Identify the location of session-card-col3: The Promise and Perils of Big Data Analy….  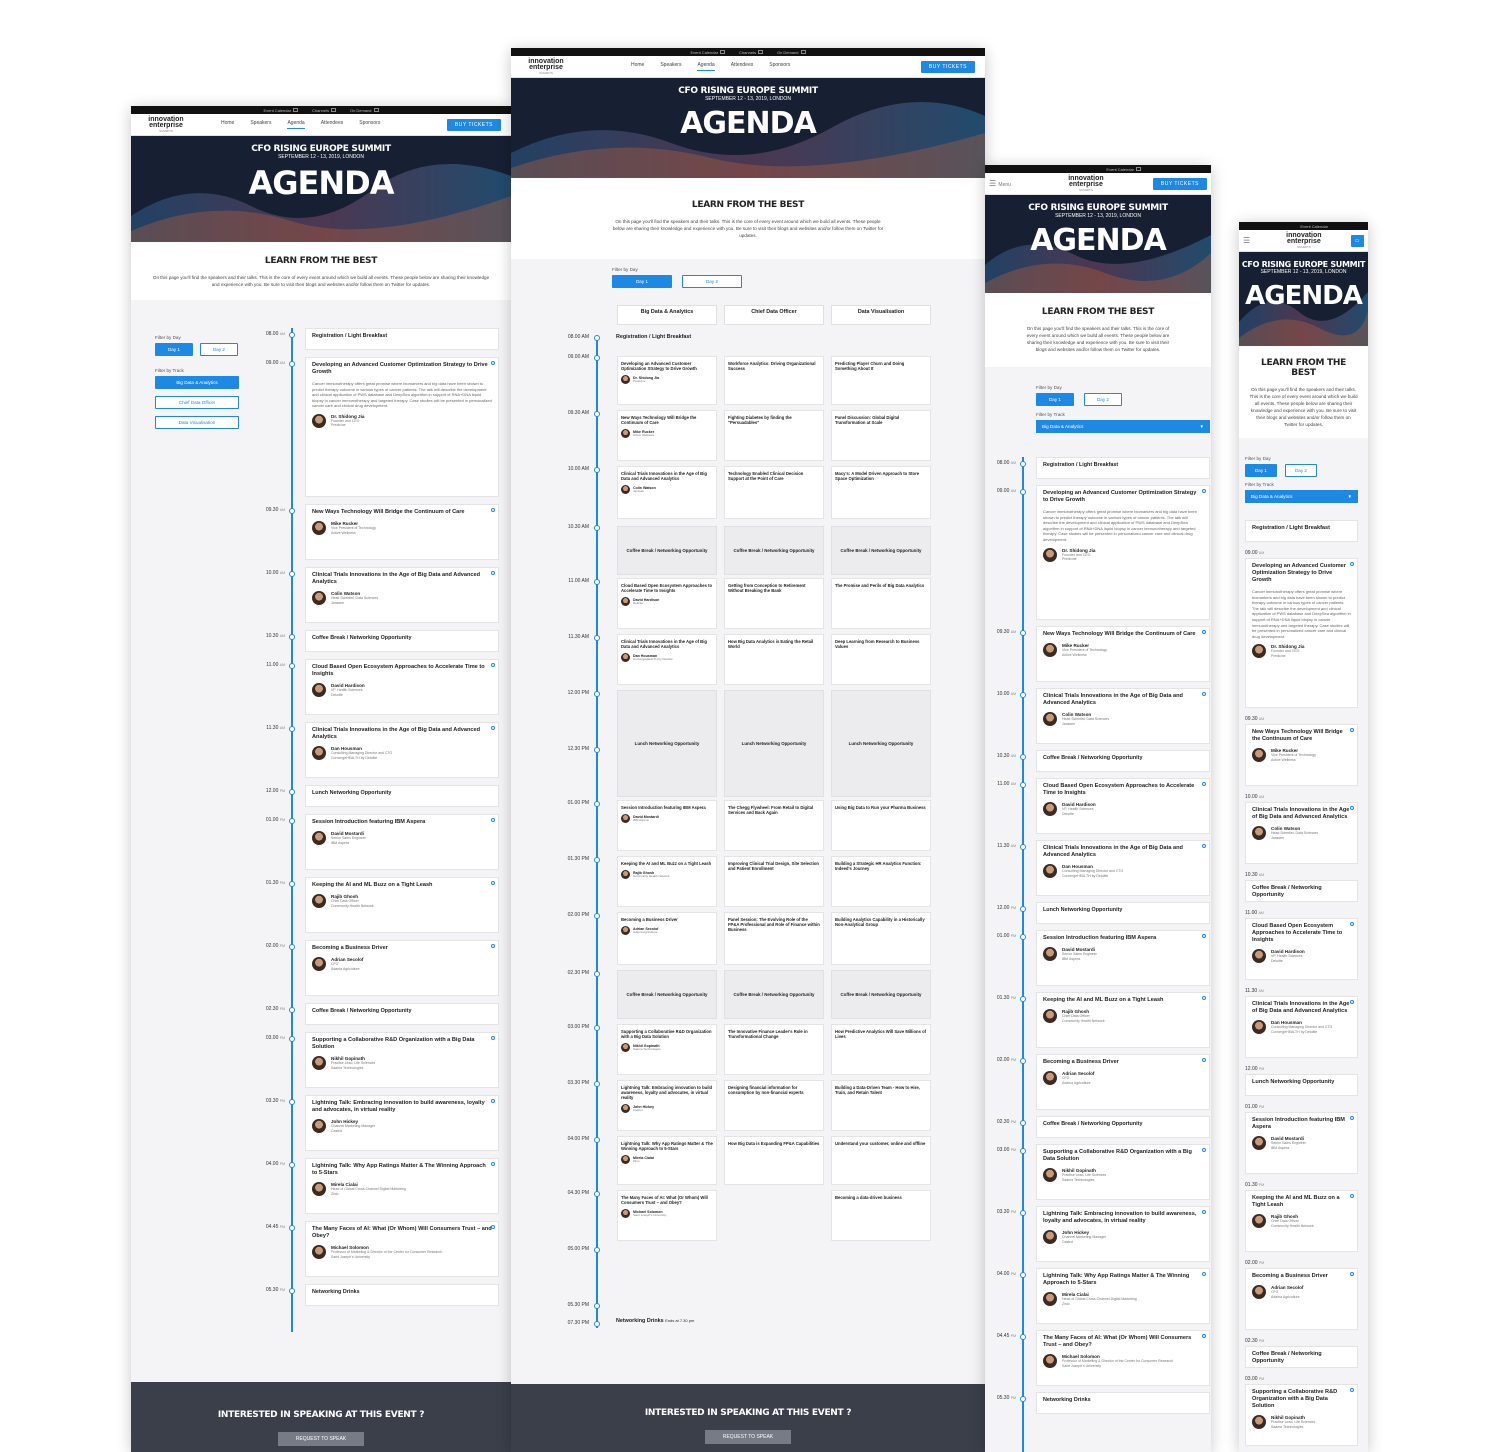
(881, 603).